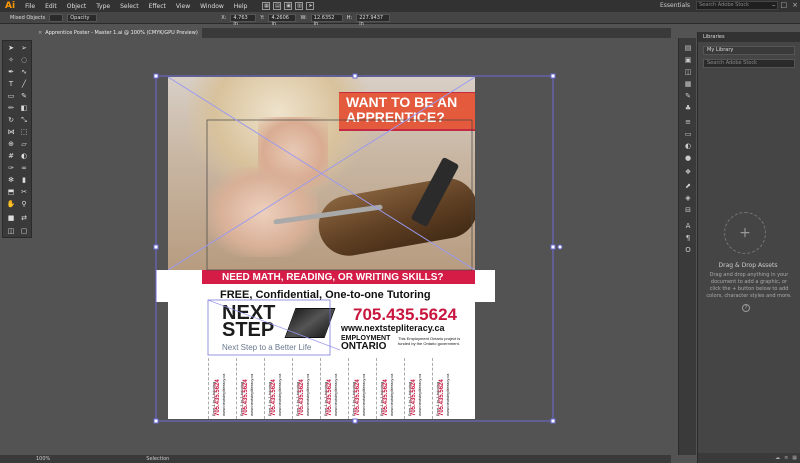 This screenshot has width=800, height=463. Describe the element at coordinates (485, 286) in the screenshot. I see `pasteboard-strip-right` at that location.